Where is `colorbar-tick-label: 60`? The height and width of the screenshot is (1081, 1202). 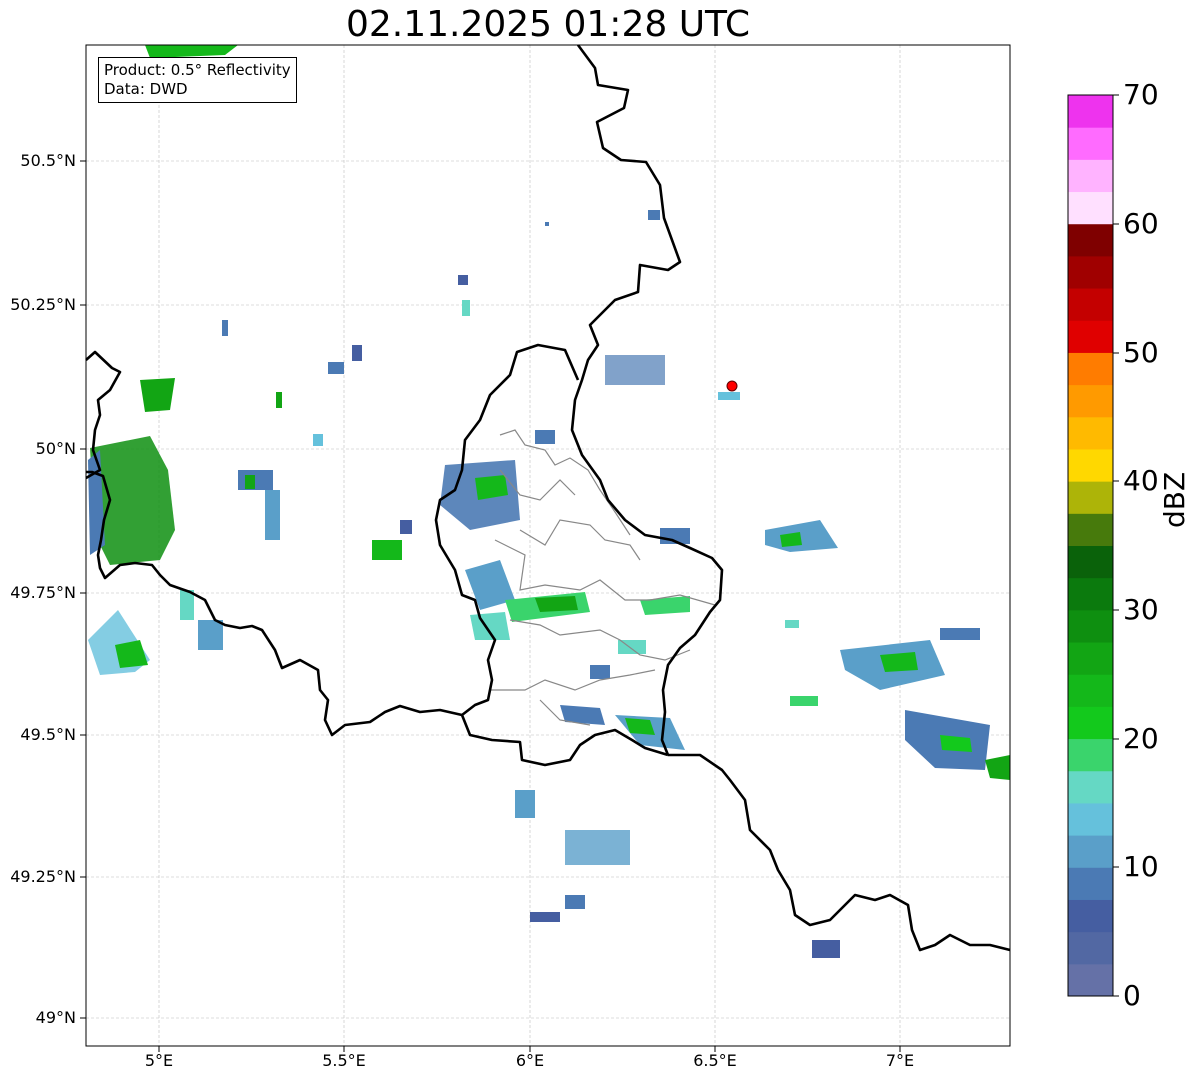
colorbar-tick-label: 60 is located at coordinates (1141, 223).